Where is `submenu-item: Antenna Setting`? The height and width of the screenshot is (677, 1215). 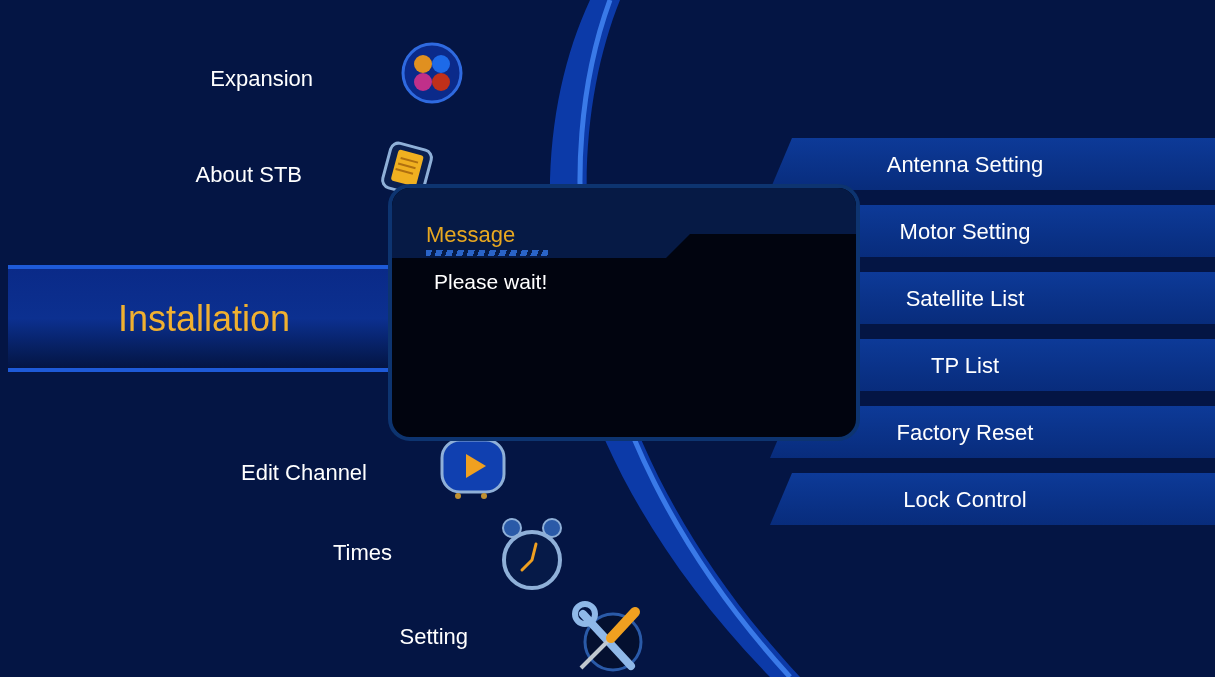 submenu-item: Antenna Setting is located at coordinates (992, 164).